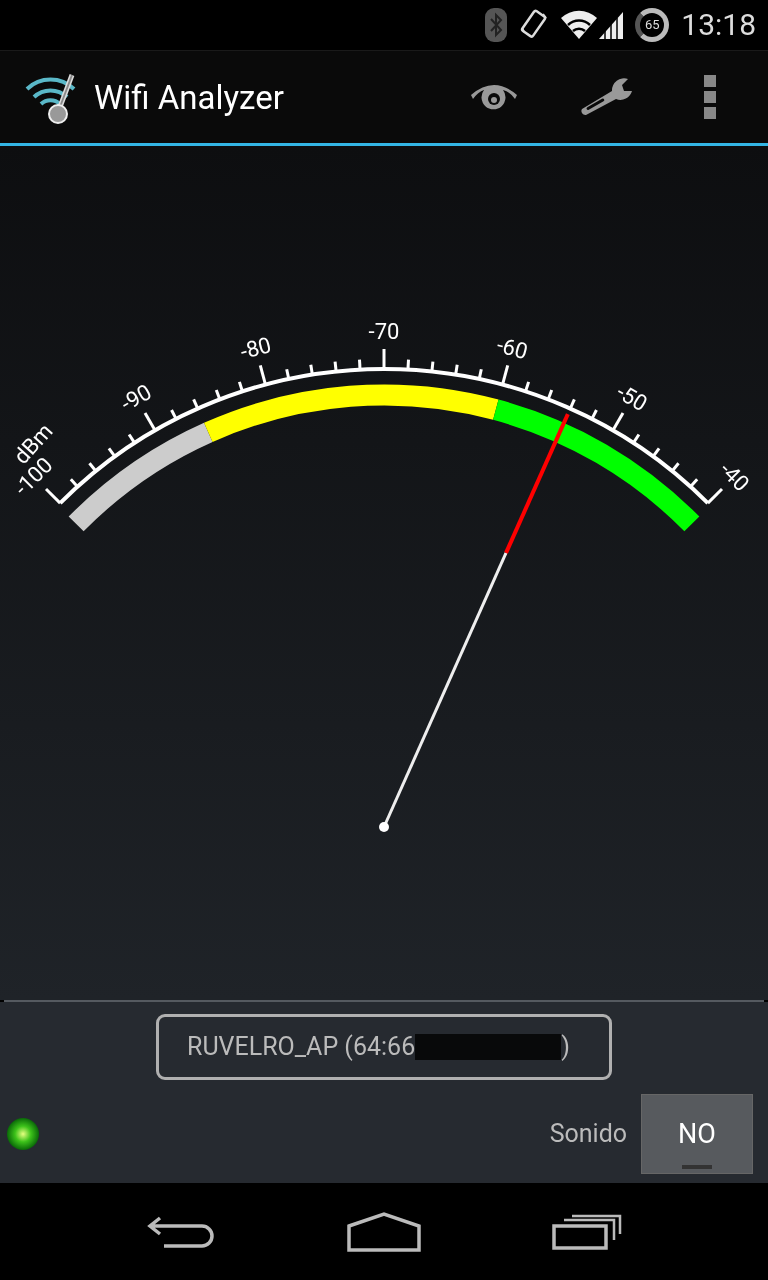 Image resolution: width=768 pixels, height=1280 pixels. What do you see at coordinates (565, 1047) in the screenshot?
I see `network-suffix: )` at bounding box center [565, 1047].